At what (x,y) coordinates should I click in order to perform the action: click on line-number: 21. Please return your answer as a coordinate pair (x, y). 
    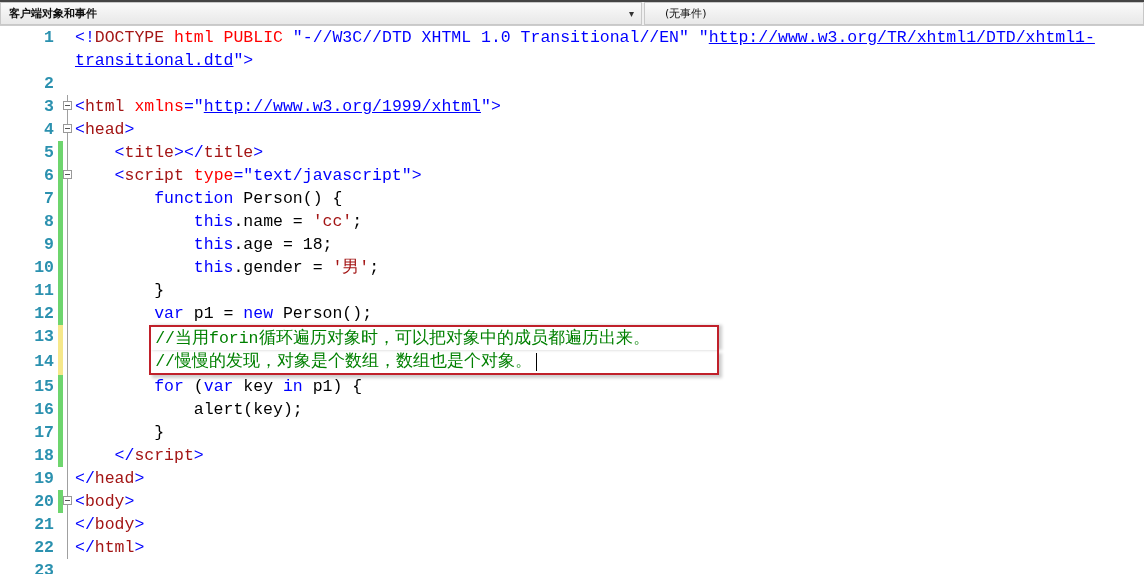
    Looking at the image, I should click on (43, 525).